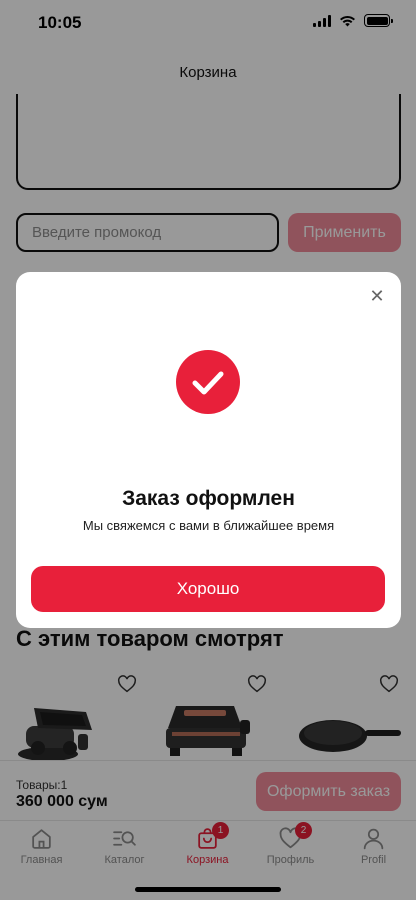 This screenshot has height=900, width=416. What do you see at coordinates (377, 296) in the screenshot?
I see `close-icon: ✕` at bounding box center [377, 296].